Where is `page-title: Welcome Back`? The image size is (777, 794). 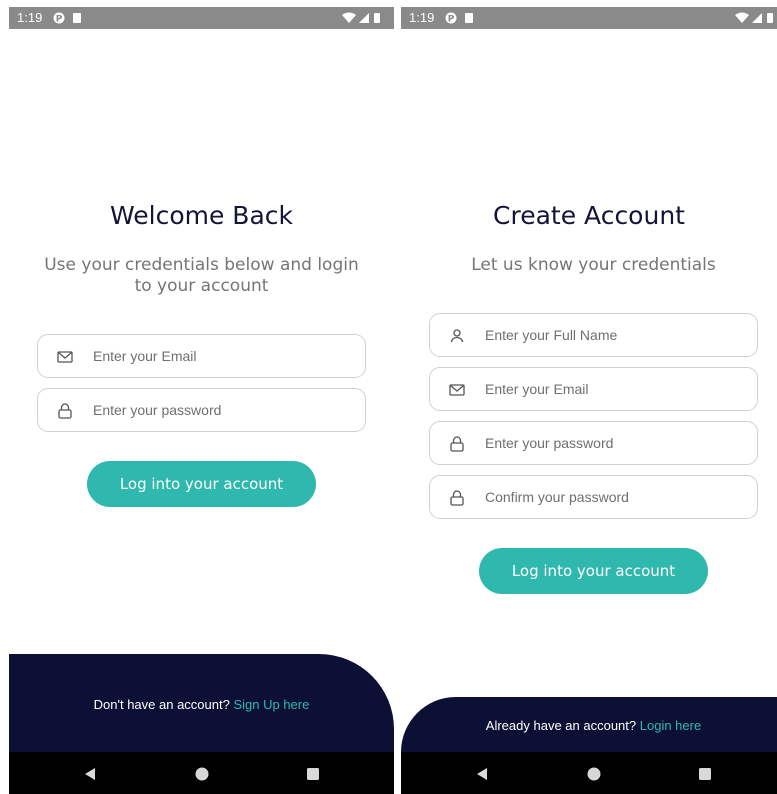
page-title: Welcome Back is located at coordinates (201, 215).